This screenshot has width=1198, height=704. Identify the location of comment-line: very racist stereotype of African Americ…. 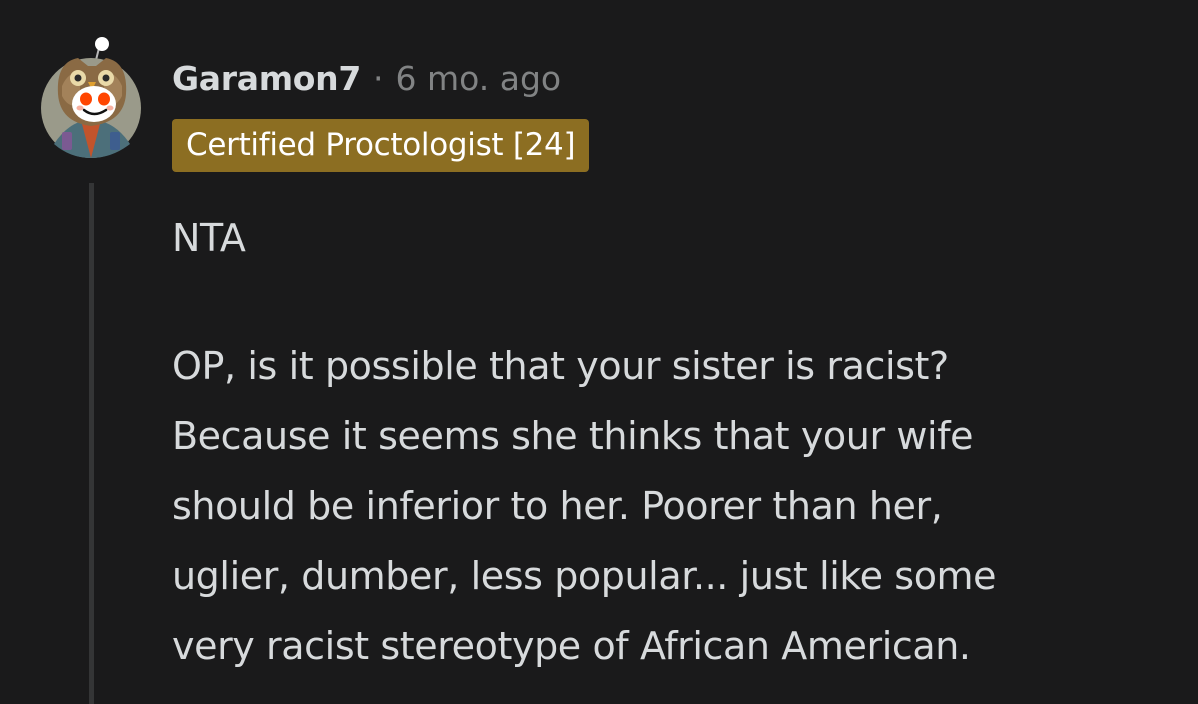
(571, 646).